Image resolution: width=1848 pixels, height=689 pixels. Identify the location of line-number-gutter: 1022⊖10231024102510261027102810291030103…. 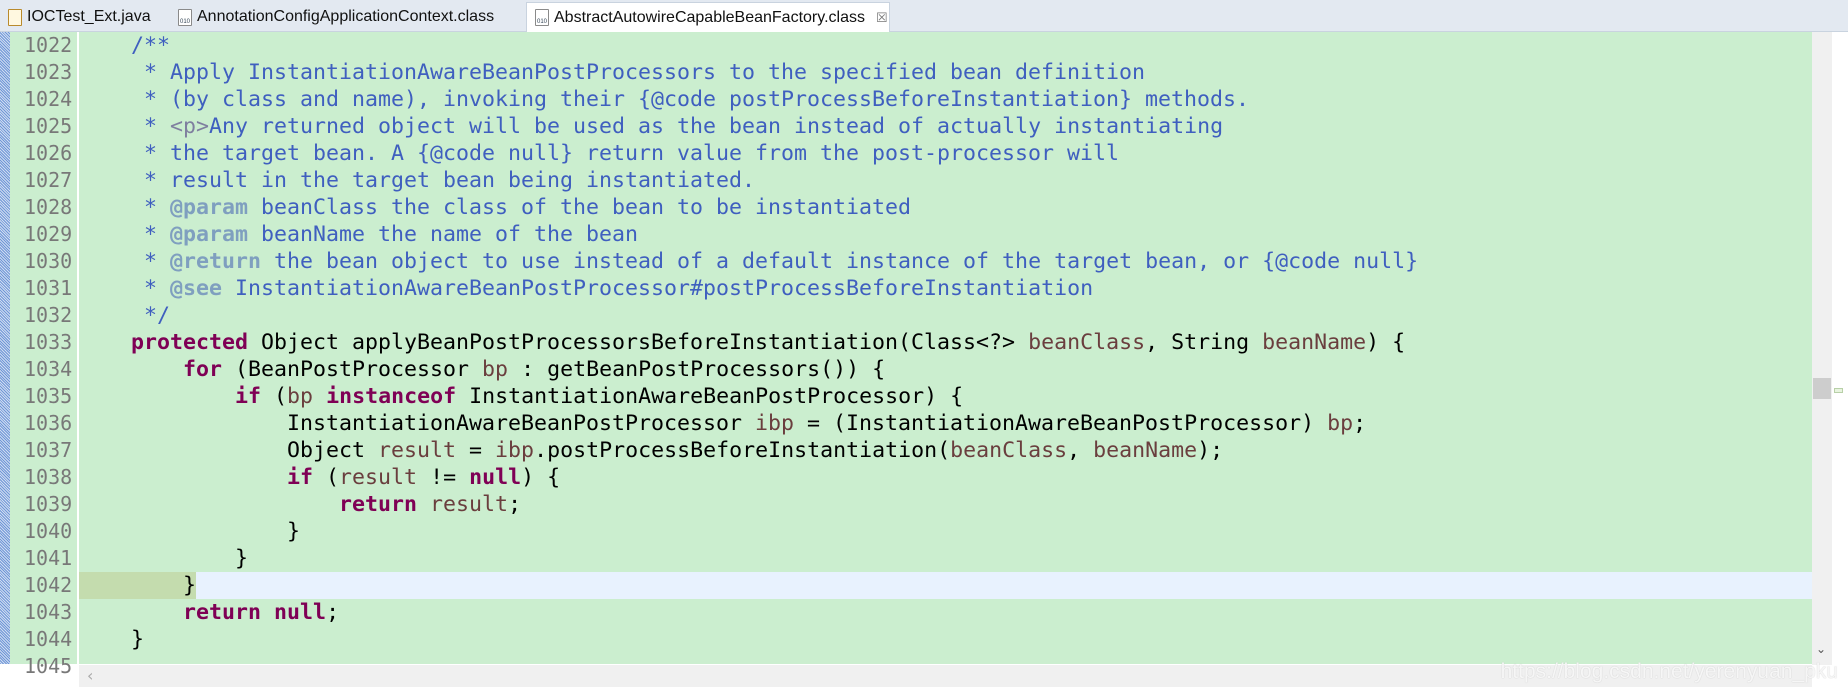
(48, 355).